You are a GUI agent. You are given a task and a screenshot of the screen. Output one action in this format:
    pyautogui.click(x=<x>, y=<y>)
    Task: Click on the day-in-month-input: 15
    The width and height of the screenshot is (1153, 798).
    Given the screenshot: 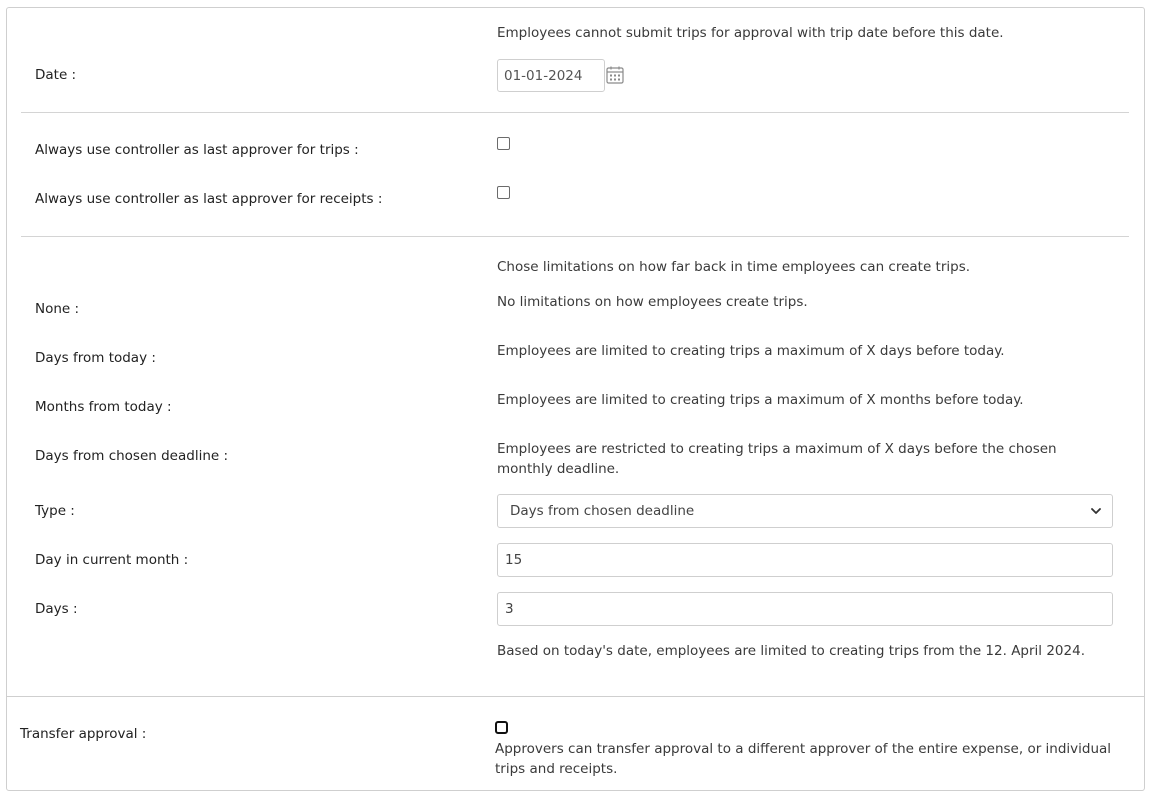 What is the action you would take?
    pyautogui.click(x=805, y=560)
    